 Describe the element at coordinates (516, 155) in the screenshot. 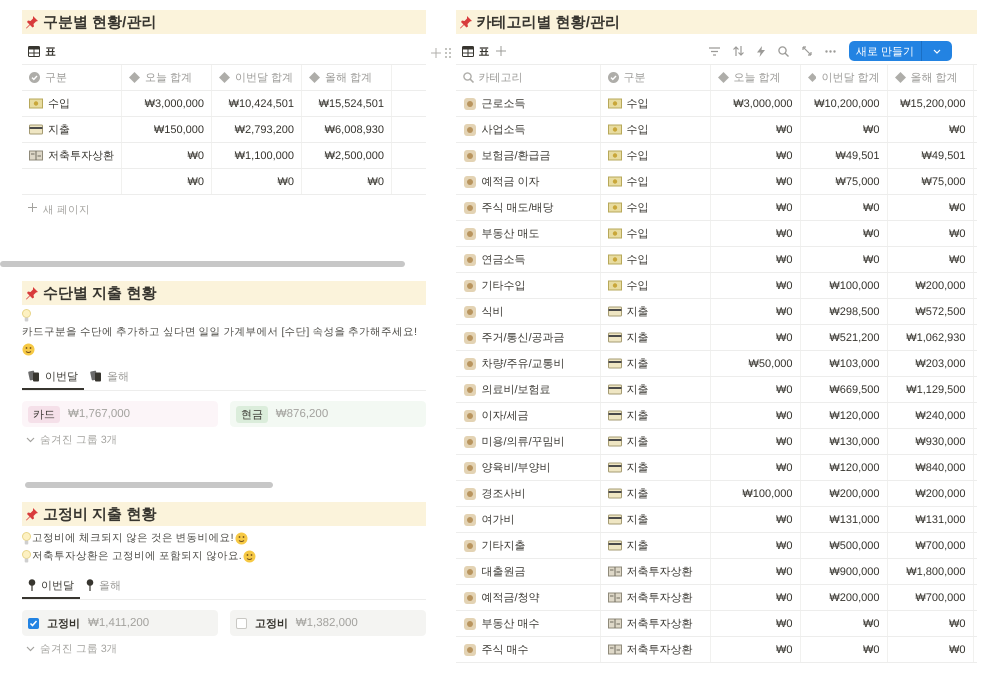

I see `category-label: 보험금/환급금` at that location.